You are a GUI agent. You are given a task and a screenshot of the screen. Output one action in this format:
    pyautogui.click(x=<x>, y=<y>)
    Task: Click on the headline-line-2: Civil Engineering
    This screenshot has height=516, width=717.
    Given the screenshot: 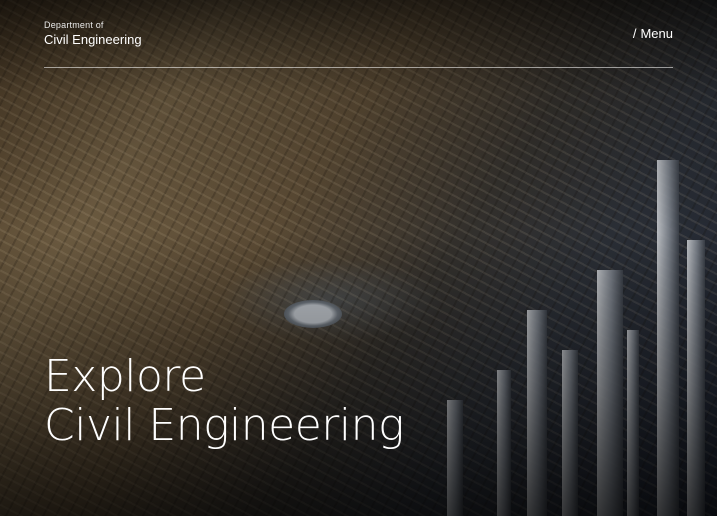 What is the action you would take?
    pyautogui.click(x=224, y=426)
    